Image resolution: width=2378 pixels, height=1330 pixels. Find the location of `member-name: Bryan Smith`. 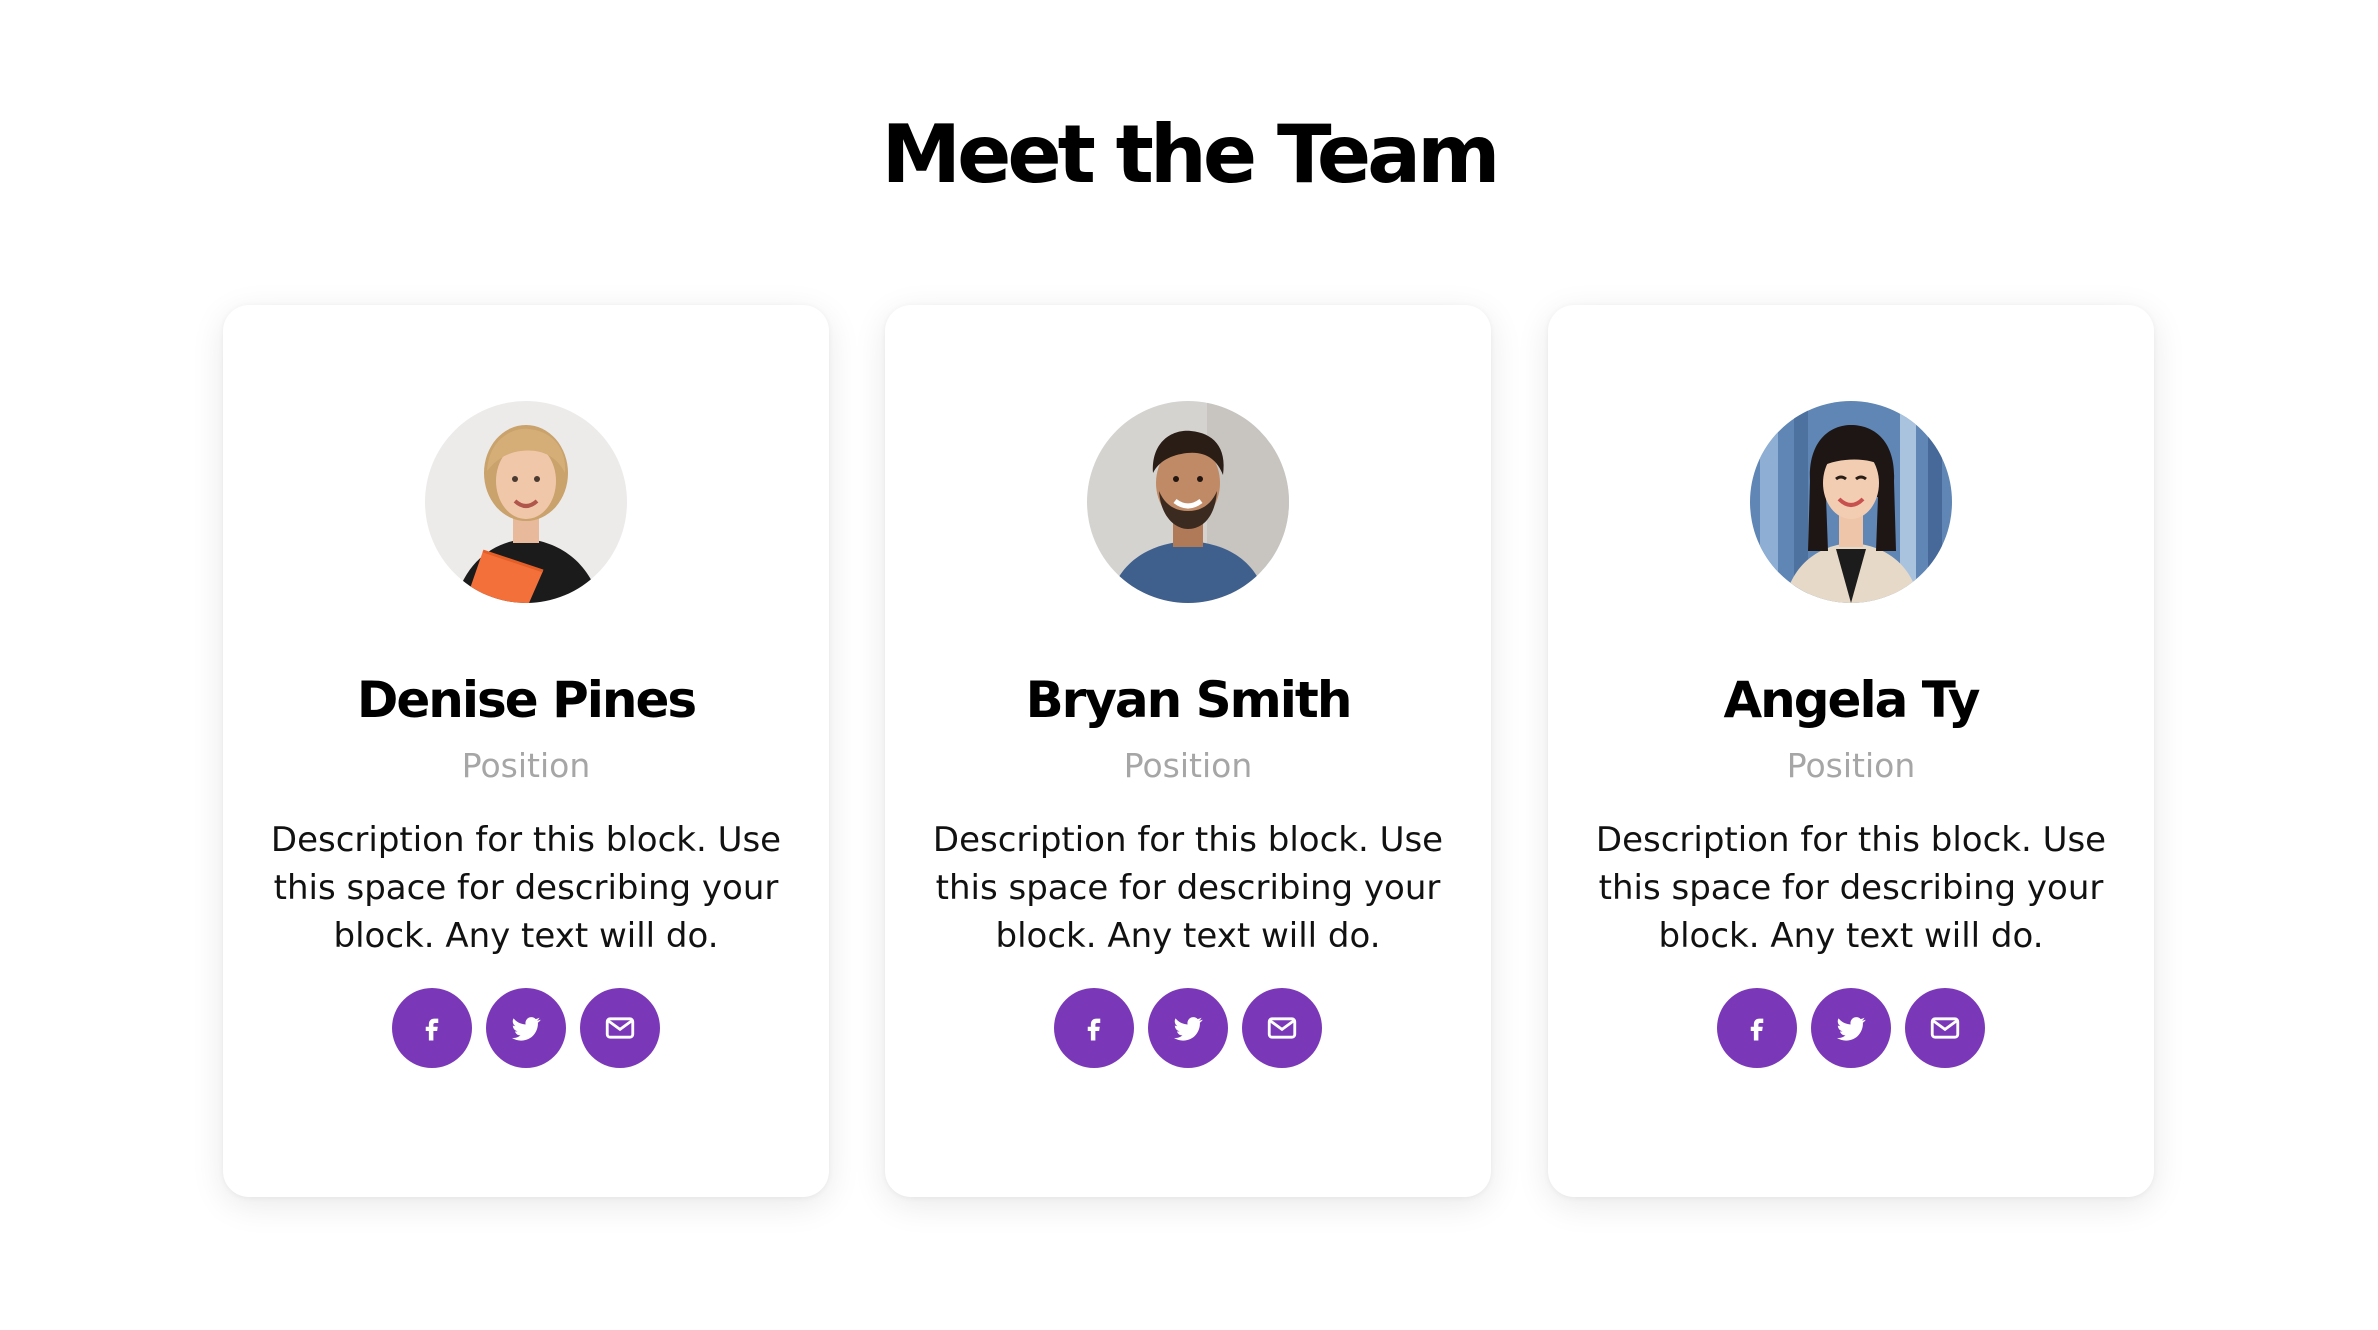

member-name: Bryan Smith is located at coordinates (1189, 700).